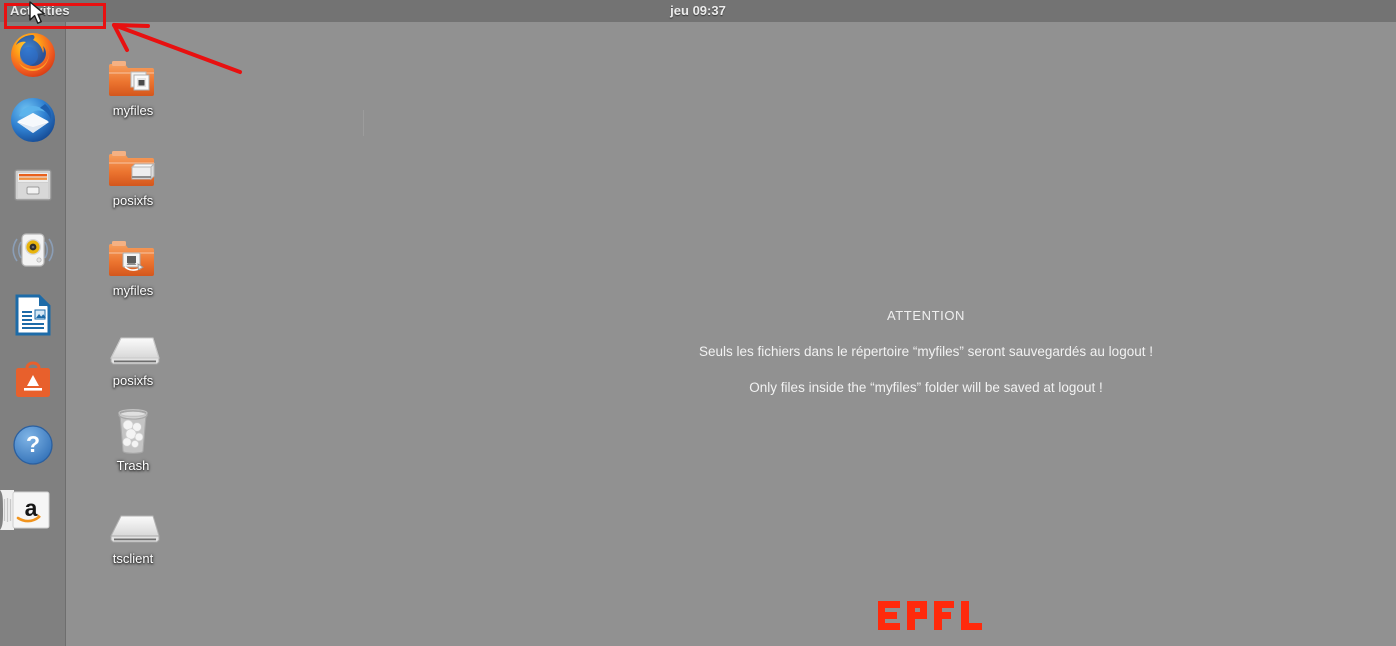  I want to click on dock-item-ubuntu-software, so click(33, 380).